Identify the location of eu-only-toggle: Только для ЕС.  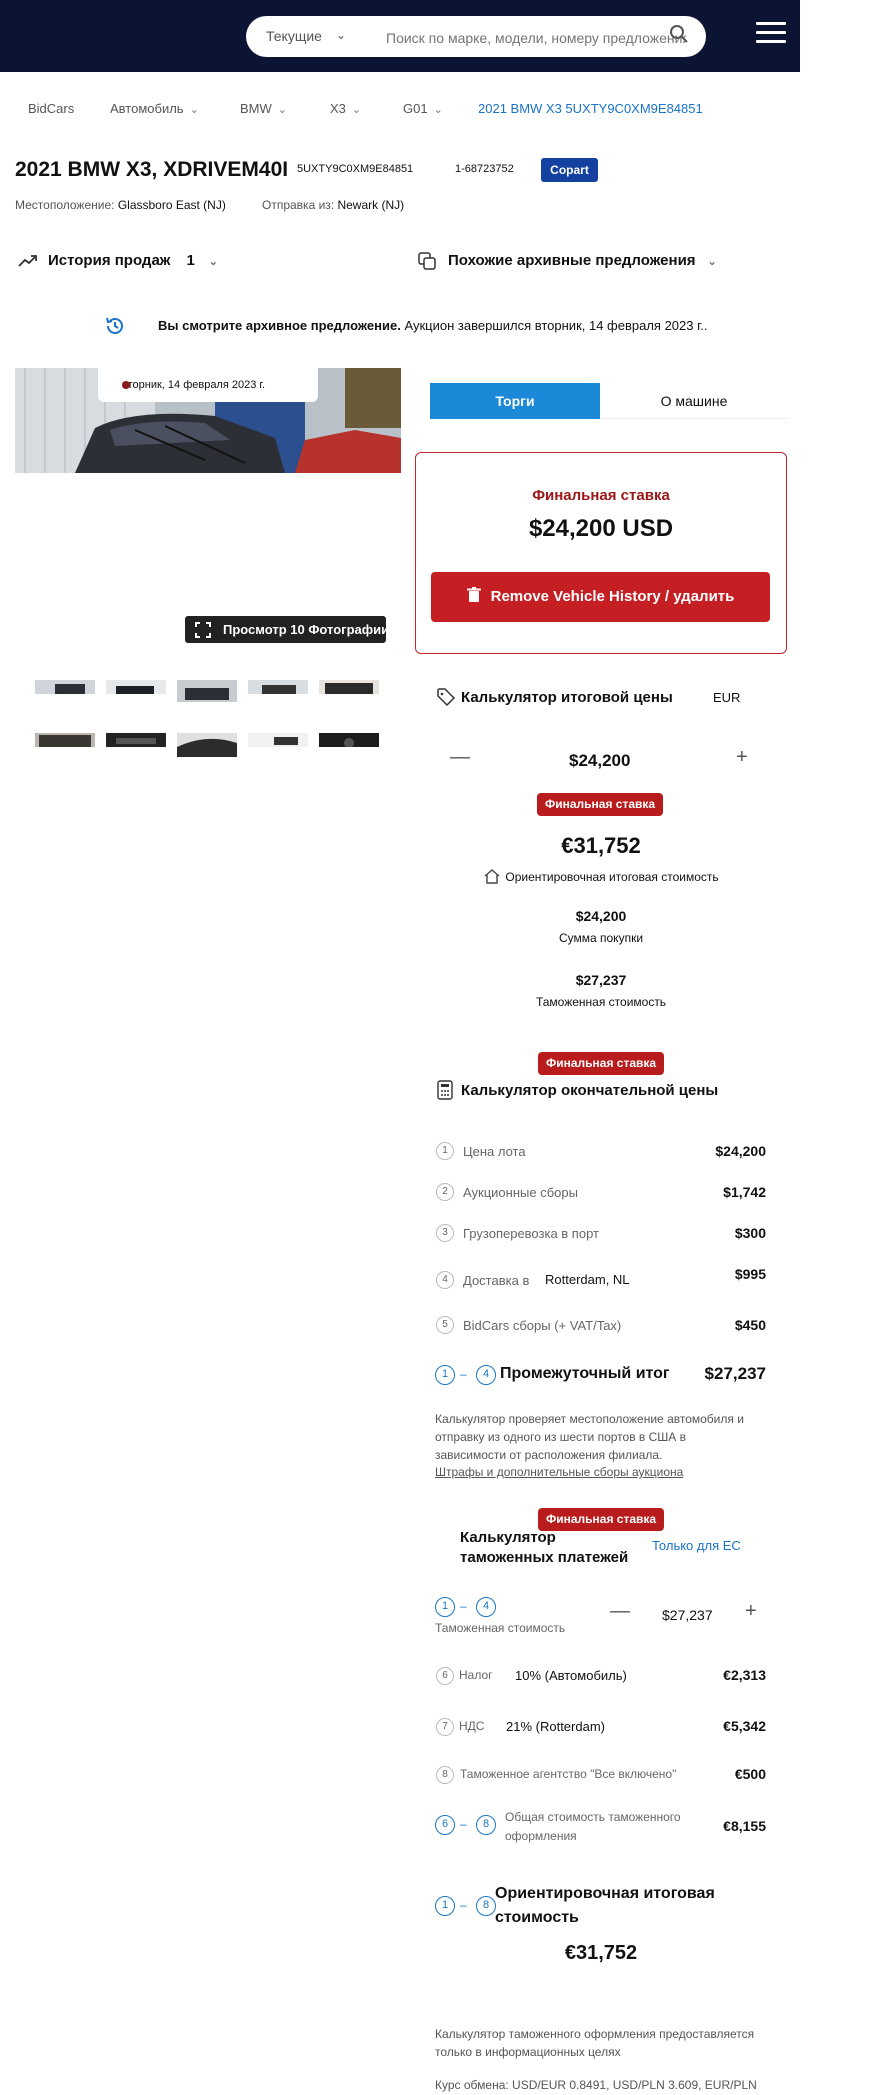
(696, 1545).